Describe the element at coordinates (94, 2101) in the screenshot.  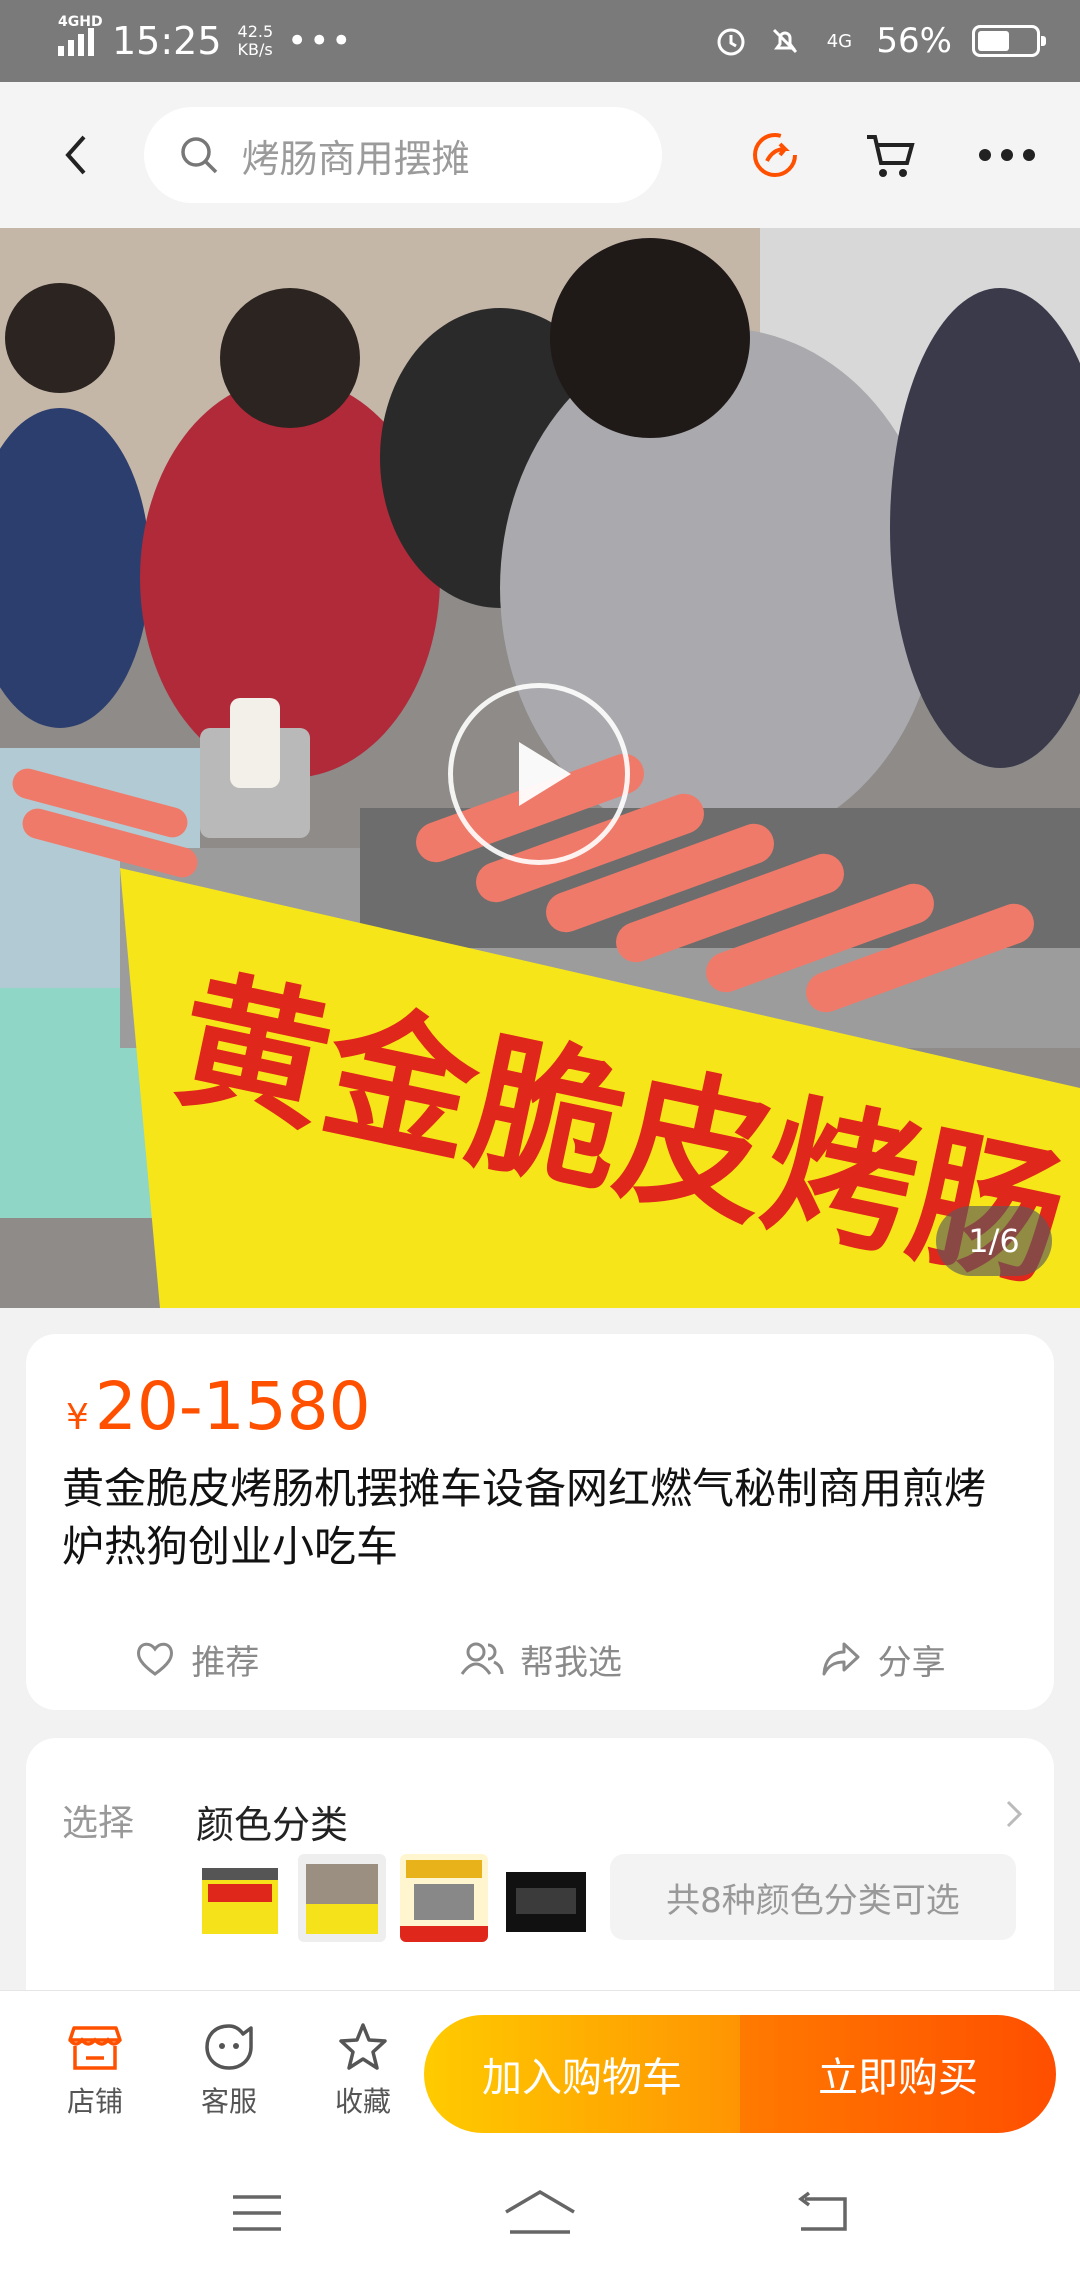
I see `store-label: 店铺` at that location.